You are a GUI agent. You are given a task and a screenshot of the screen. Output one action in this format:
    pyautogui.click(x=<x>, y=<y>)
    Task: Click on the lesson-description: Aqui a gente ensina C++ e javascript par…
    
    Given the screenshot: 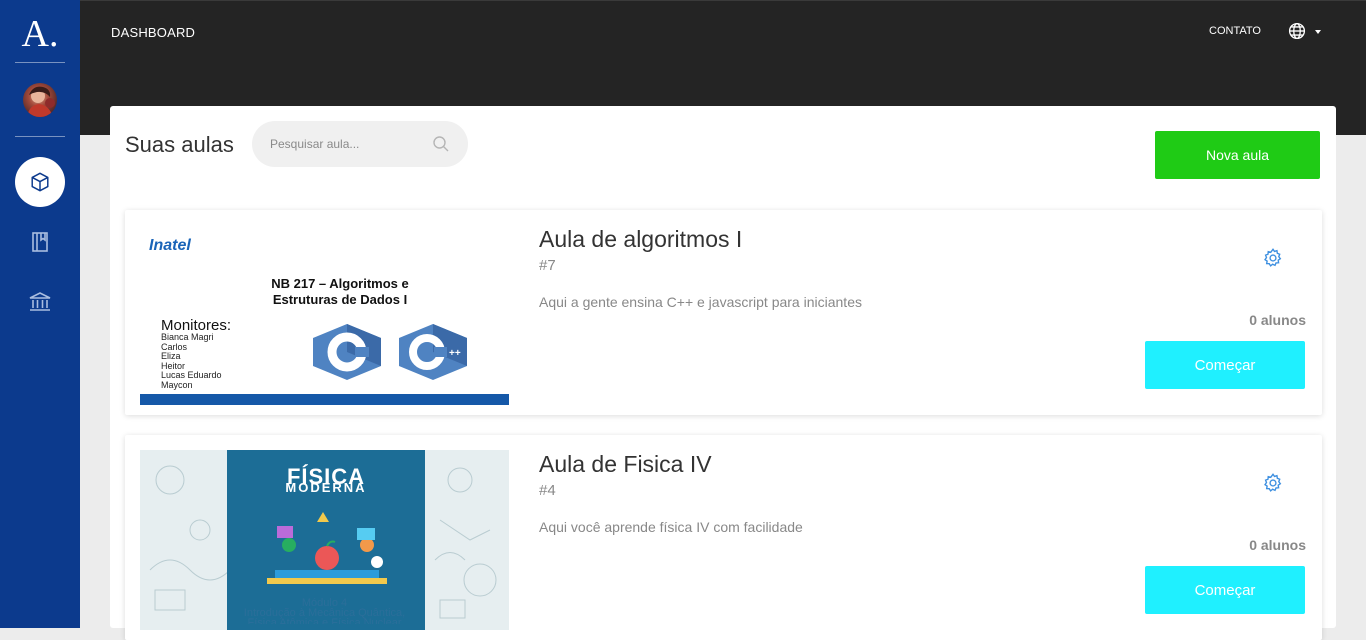 What is the action you would take?
    pyautogui.click(x=700, y=302)
    